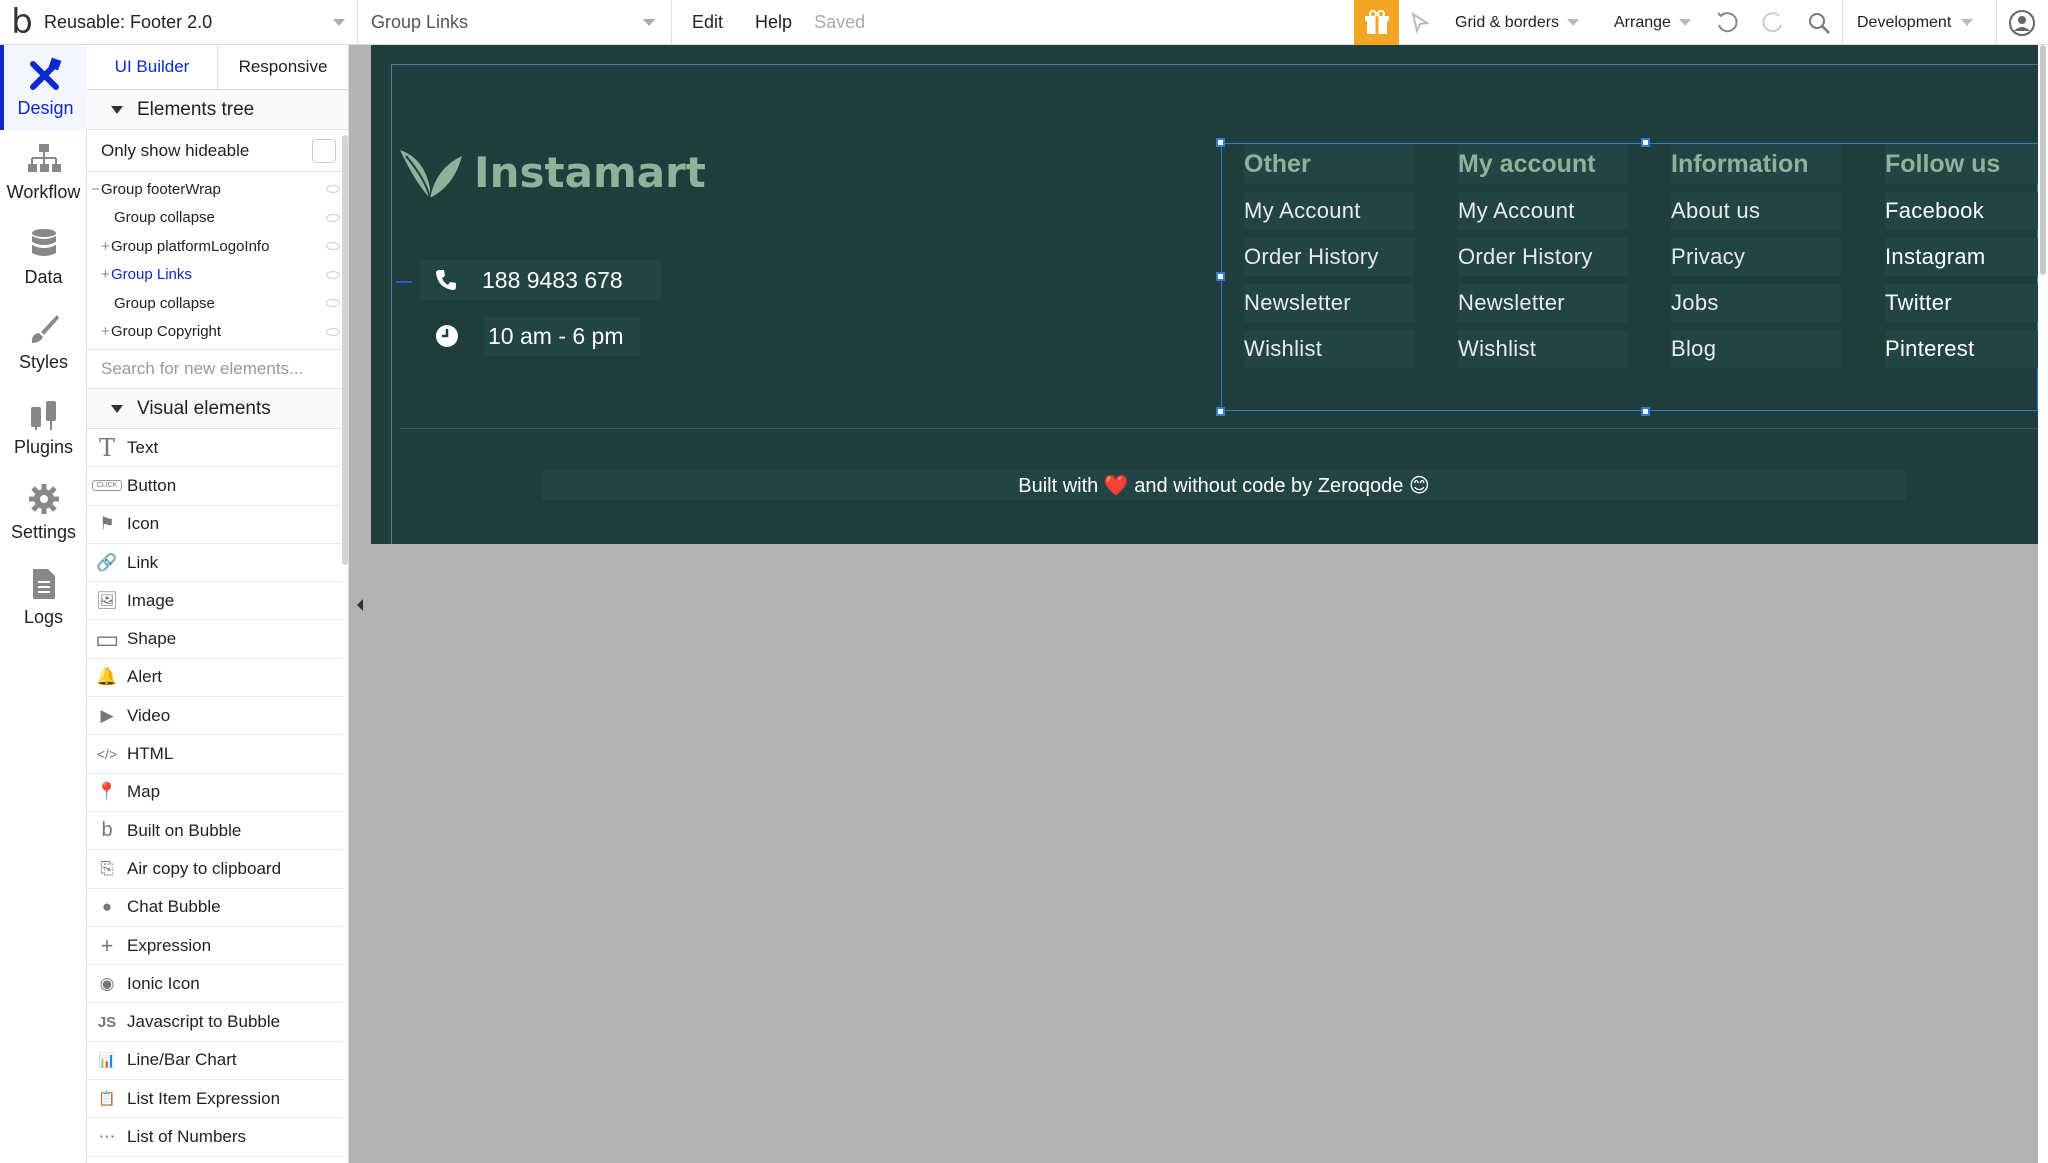  What do you see at coordinates (1756, 349) in the screenshot?
I see `footer-link: Blog` at bounding box center [1756, 349].